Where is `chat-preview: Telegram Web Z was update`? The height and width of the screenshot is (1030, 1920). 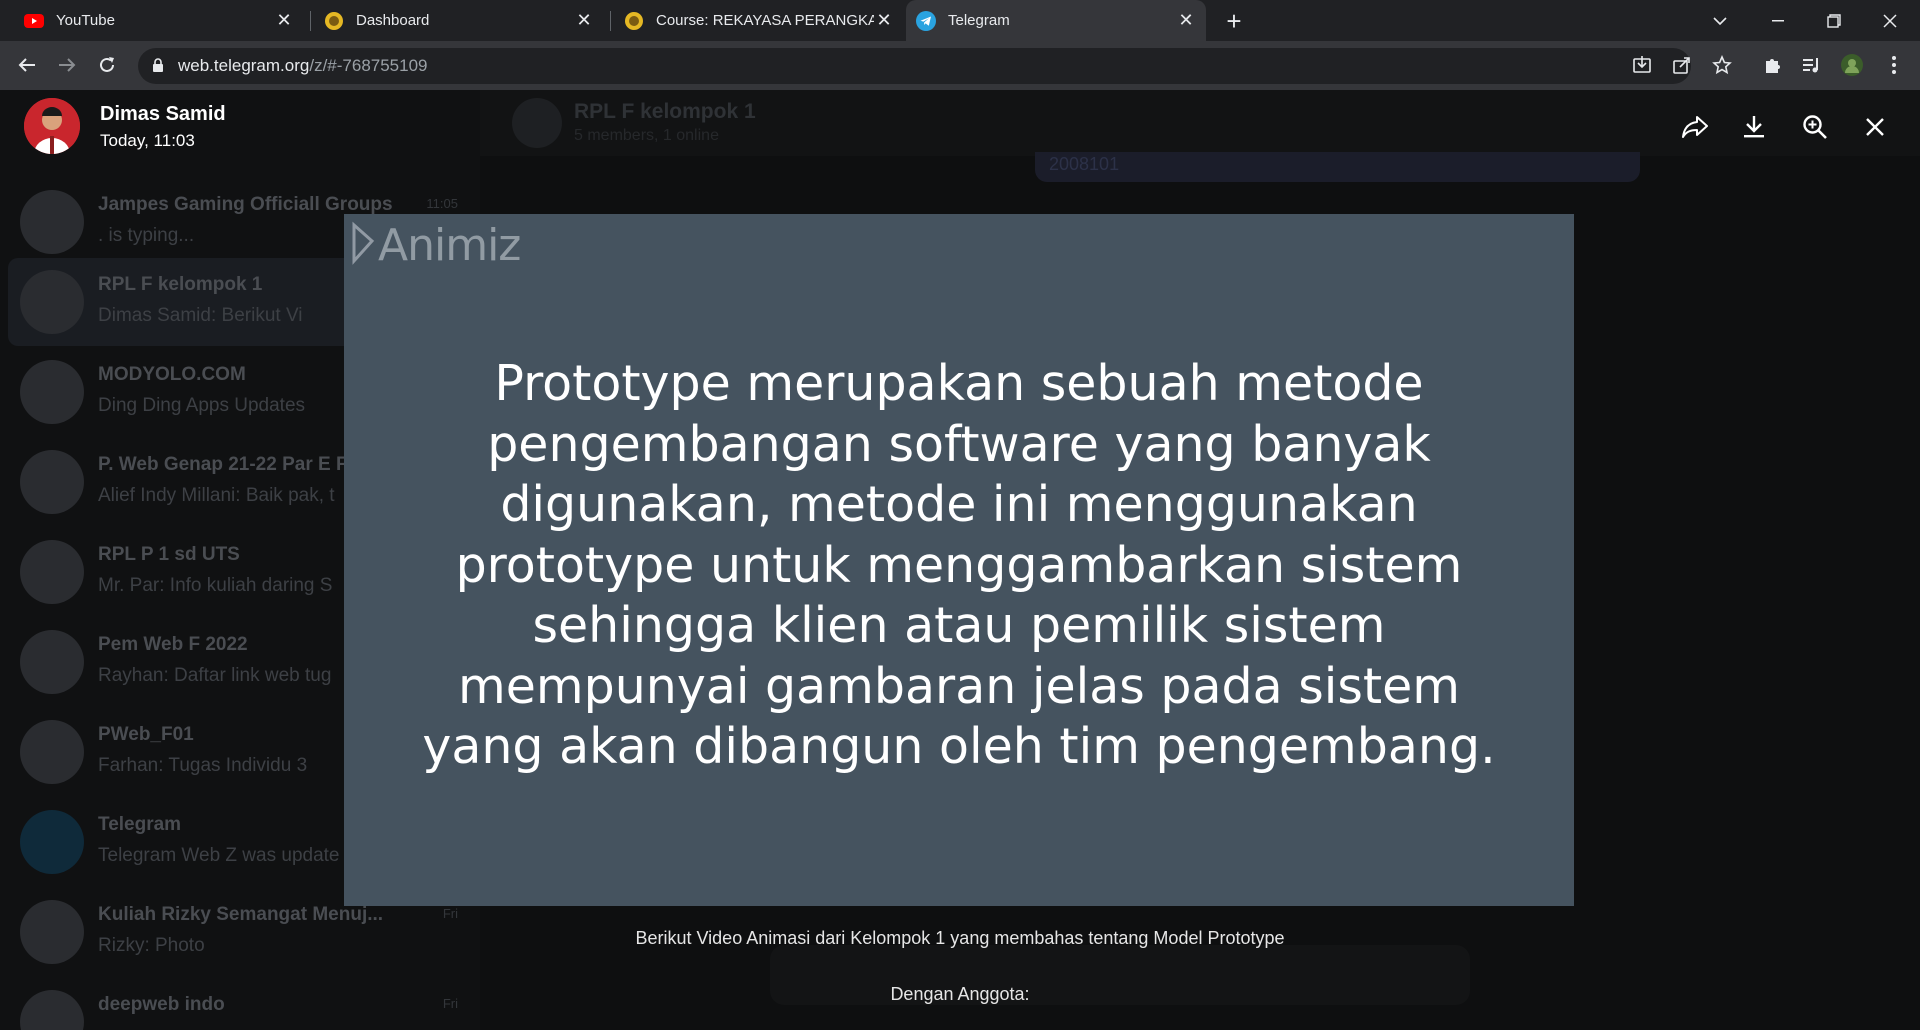 chat-preview: Telegram Web Z was update is located at coordinates (219, 855).